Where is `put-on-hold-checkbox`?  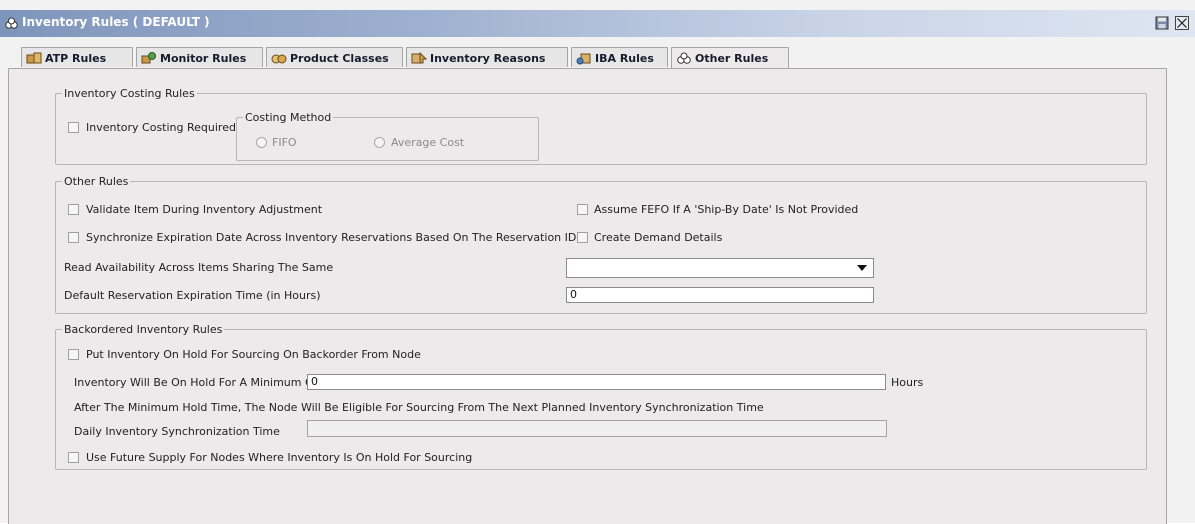 put-on-hold-checkbox is located at coordinates (73, 354).